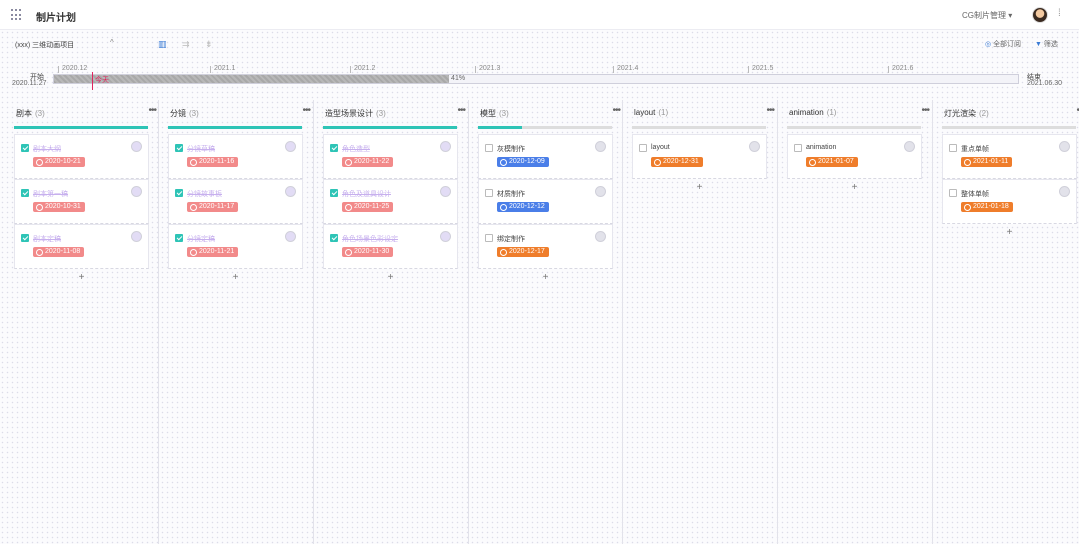  I want to click on board-view-icon: ▥, so click(162, 44).